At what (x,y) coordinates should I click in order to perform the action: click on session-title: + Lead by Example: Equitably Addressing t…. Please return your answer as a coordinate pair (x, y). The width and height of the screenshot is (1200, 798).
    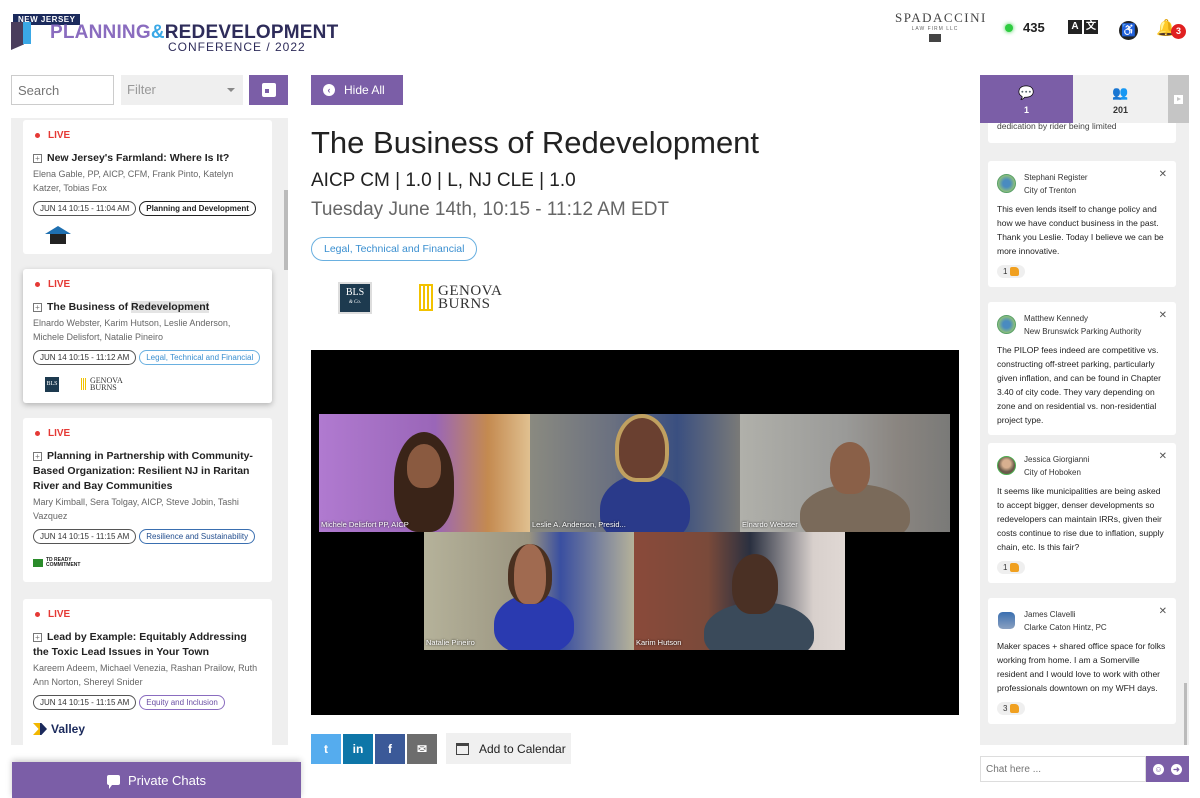
    Looking at the image, I should click on (147, 645).